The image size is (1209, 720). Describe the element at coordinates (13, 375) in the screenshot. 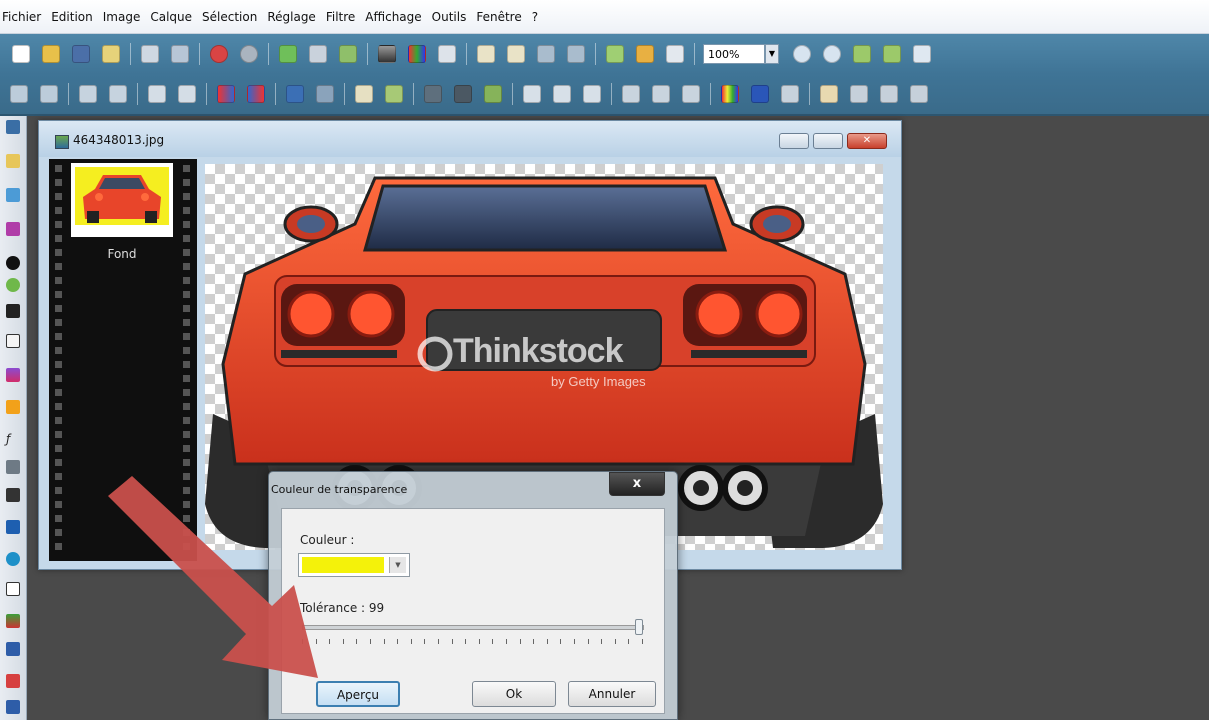

I see `gradient-tool-icon` at that location.